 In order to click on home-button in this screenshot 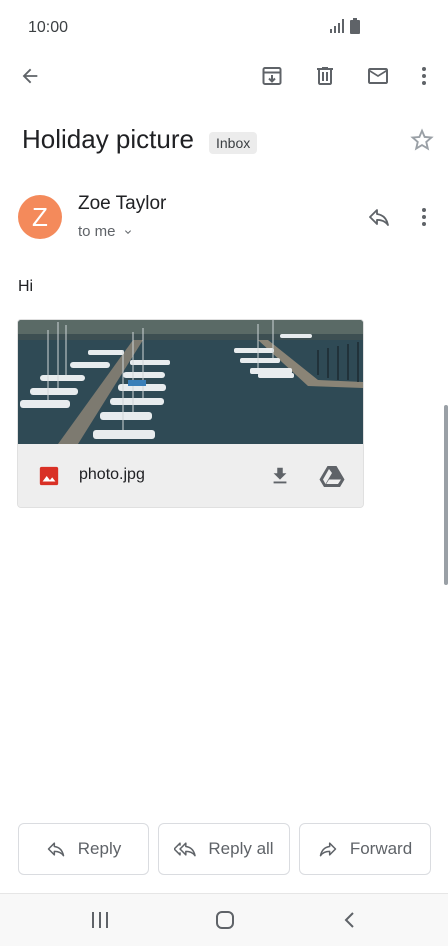, I will do `click(225, 920)`.